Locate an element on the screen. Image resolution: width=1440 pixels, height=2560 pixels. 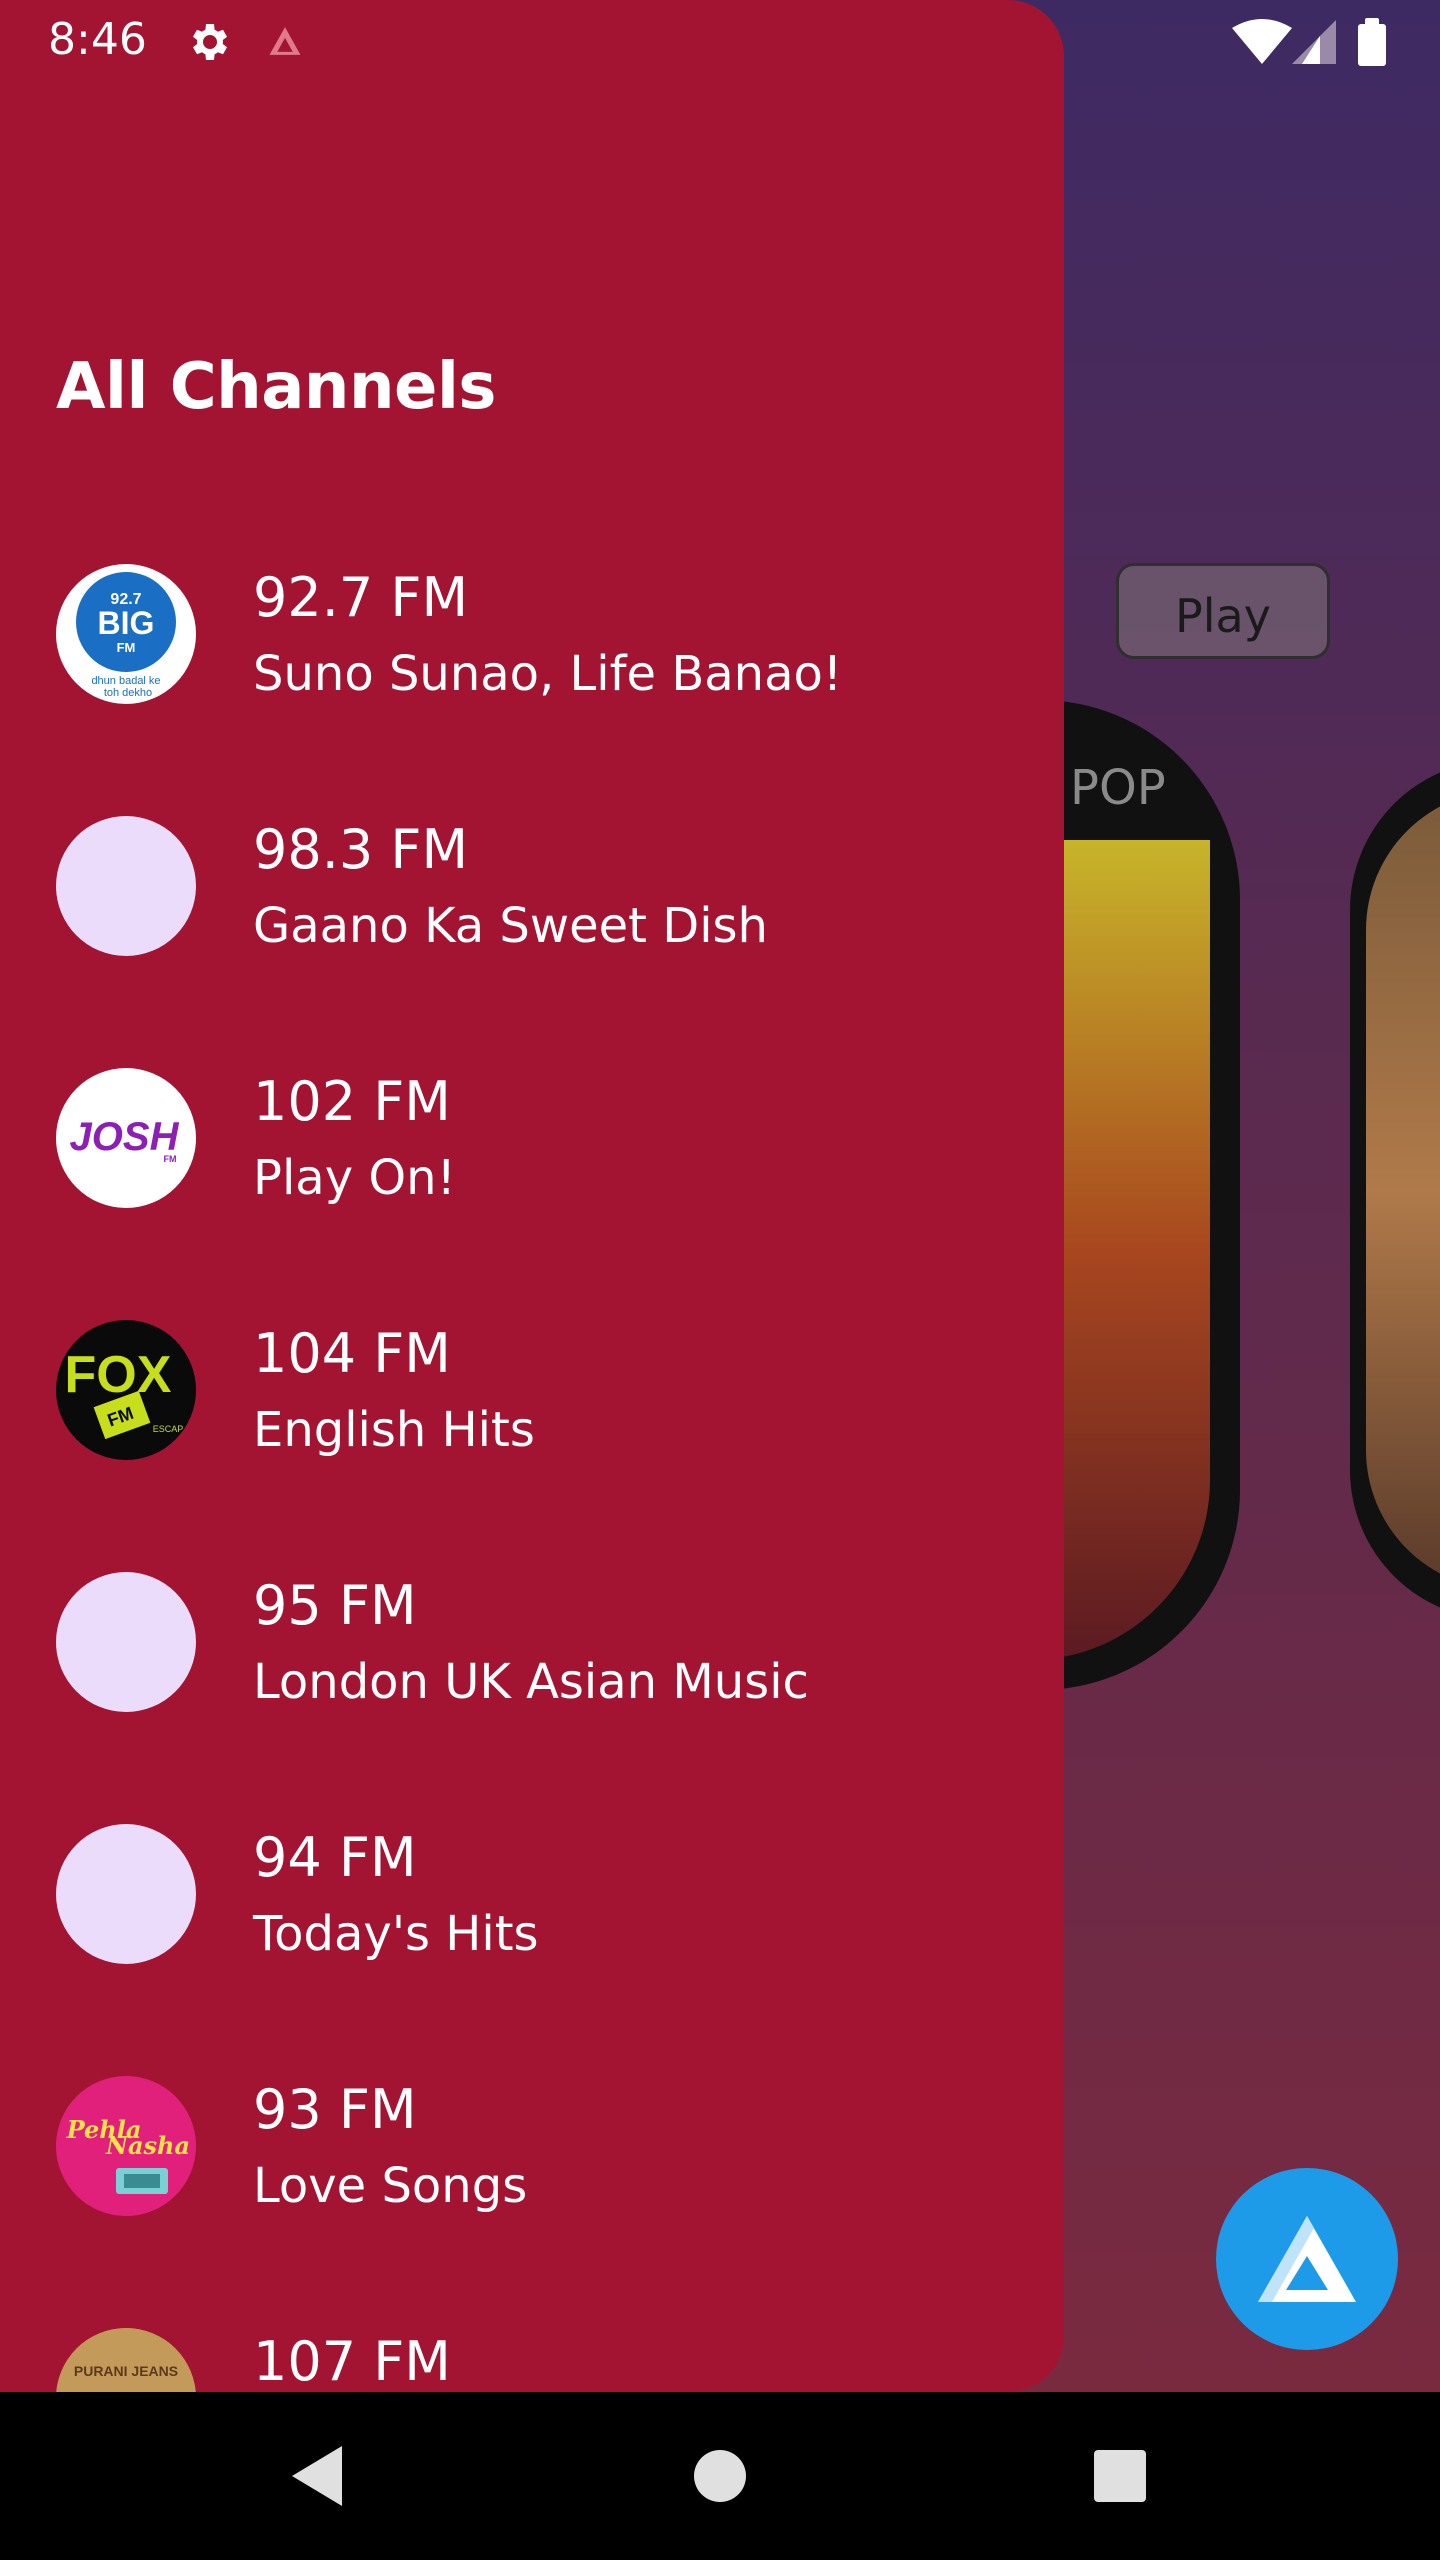
svg-text: PURANI JEANS is located at coordinates (126, 2371).